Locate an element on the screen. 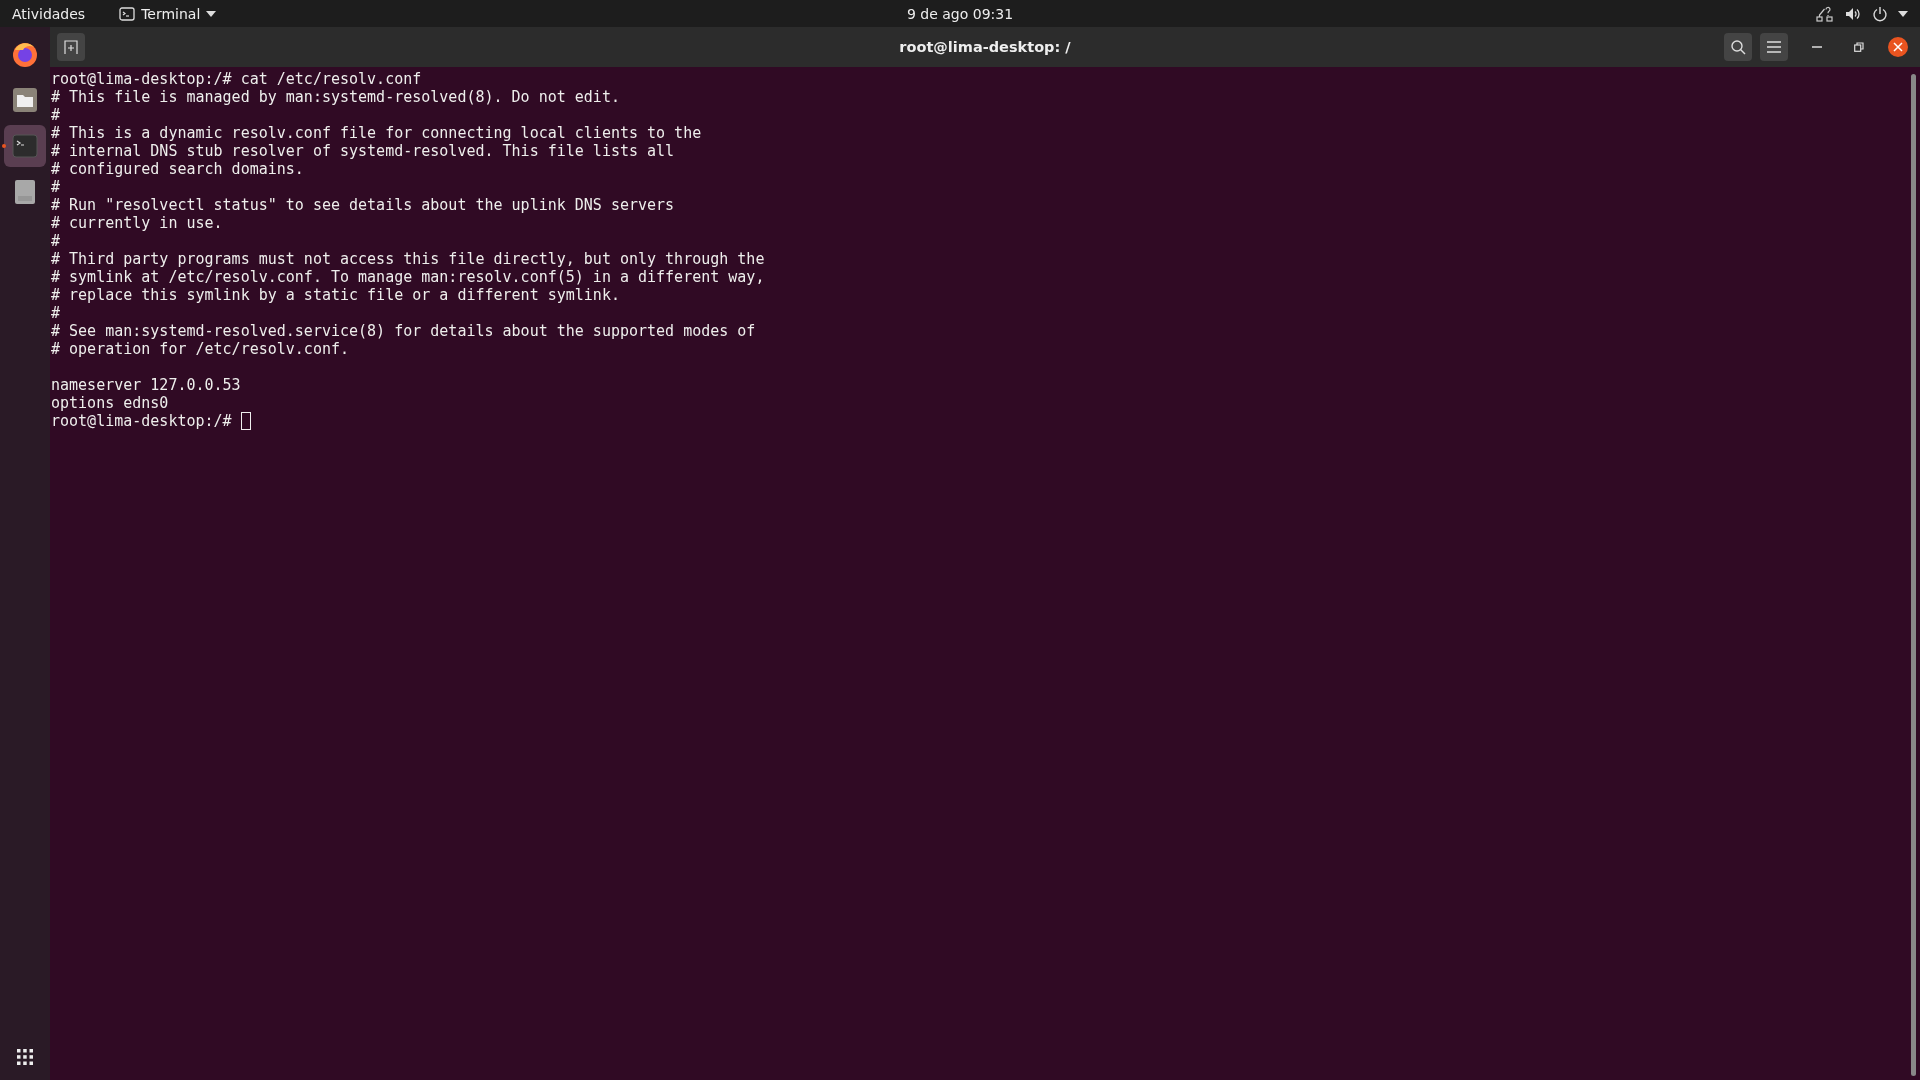  app-grid-icon is located at coordinates (25, 1057).